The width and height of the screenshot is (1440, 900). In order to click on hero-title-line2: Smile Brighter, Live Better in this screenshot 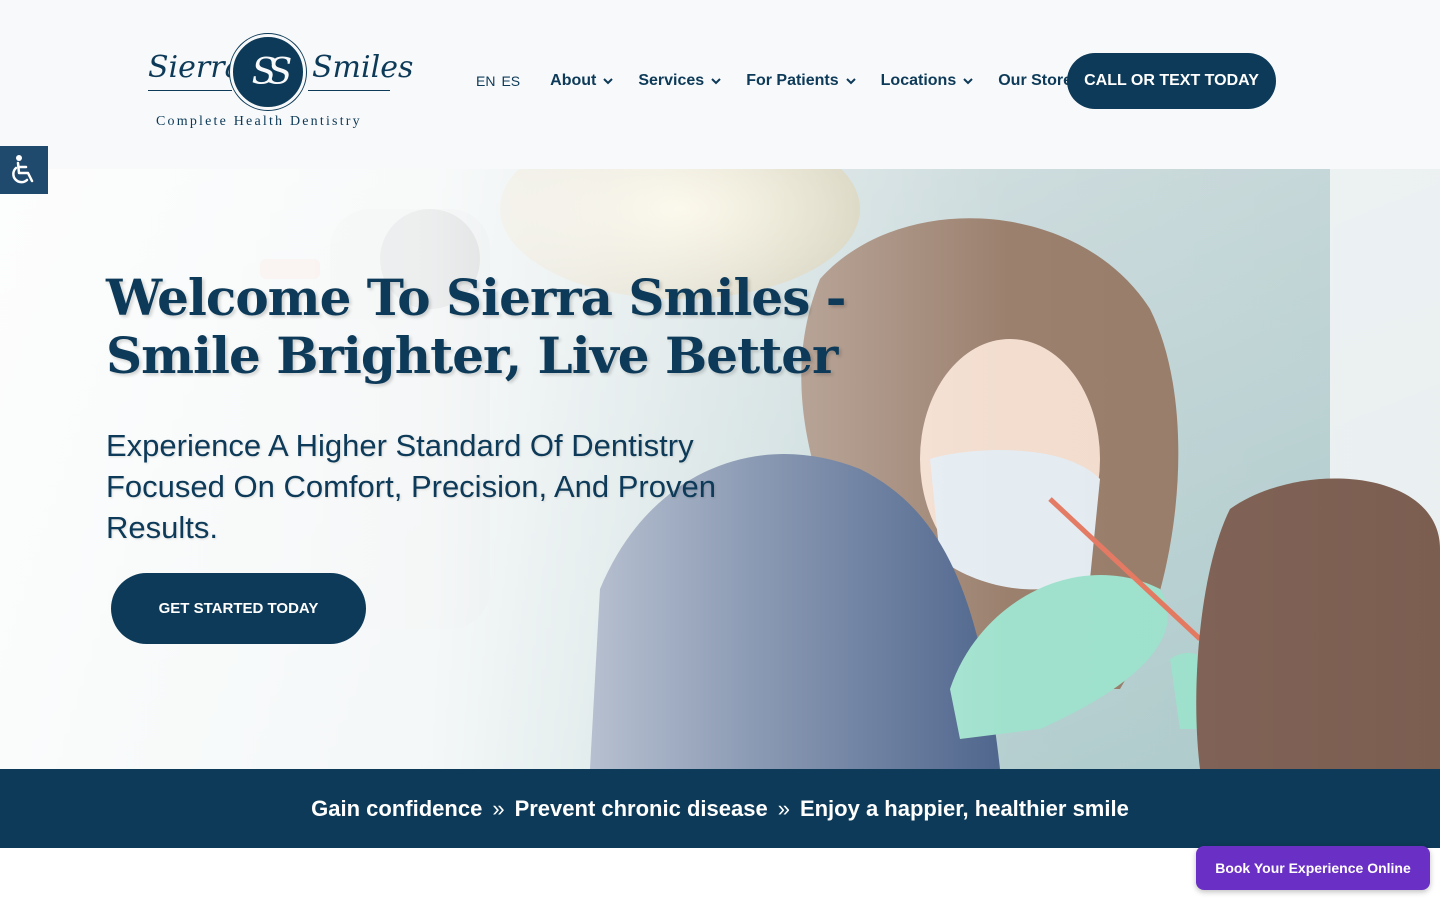, I will do `click(472, 355)`.